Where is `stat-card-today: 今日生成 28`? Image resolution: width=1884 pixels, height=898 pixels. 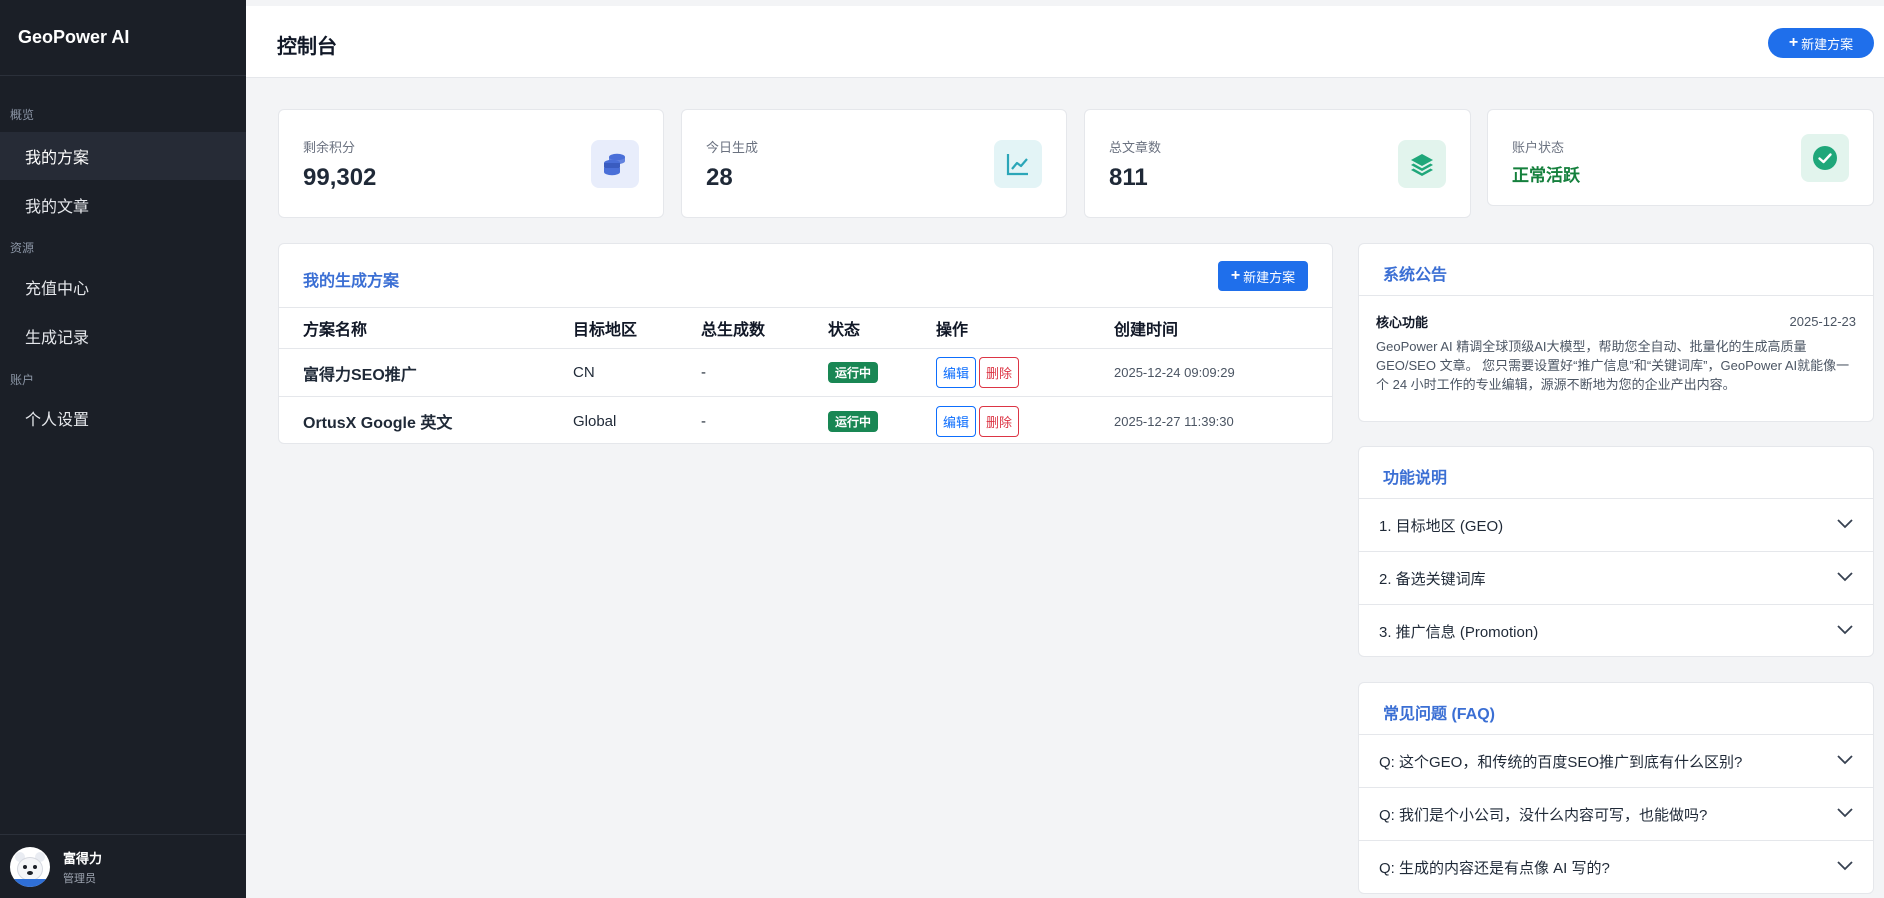 stat-card-today: 今日生成 28 is located at coordinates (874, 163).